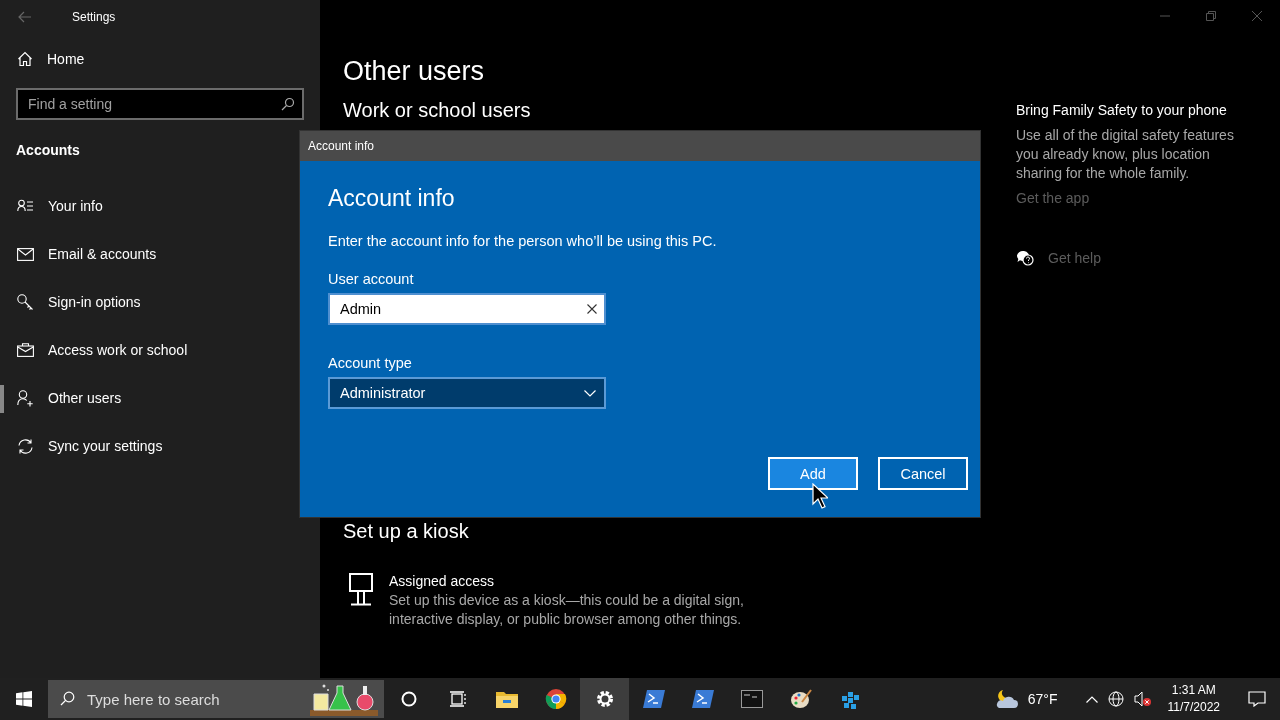  Describe the element at coordinates (216, 699) in the screenshot. I see `taskbar-search-field: Type here to search` at that location.